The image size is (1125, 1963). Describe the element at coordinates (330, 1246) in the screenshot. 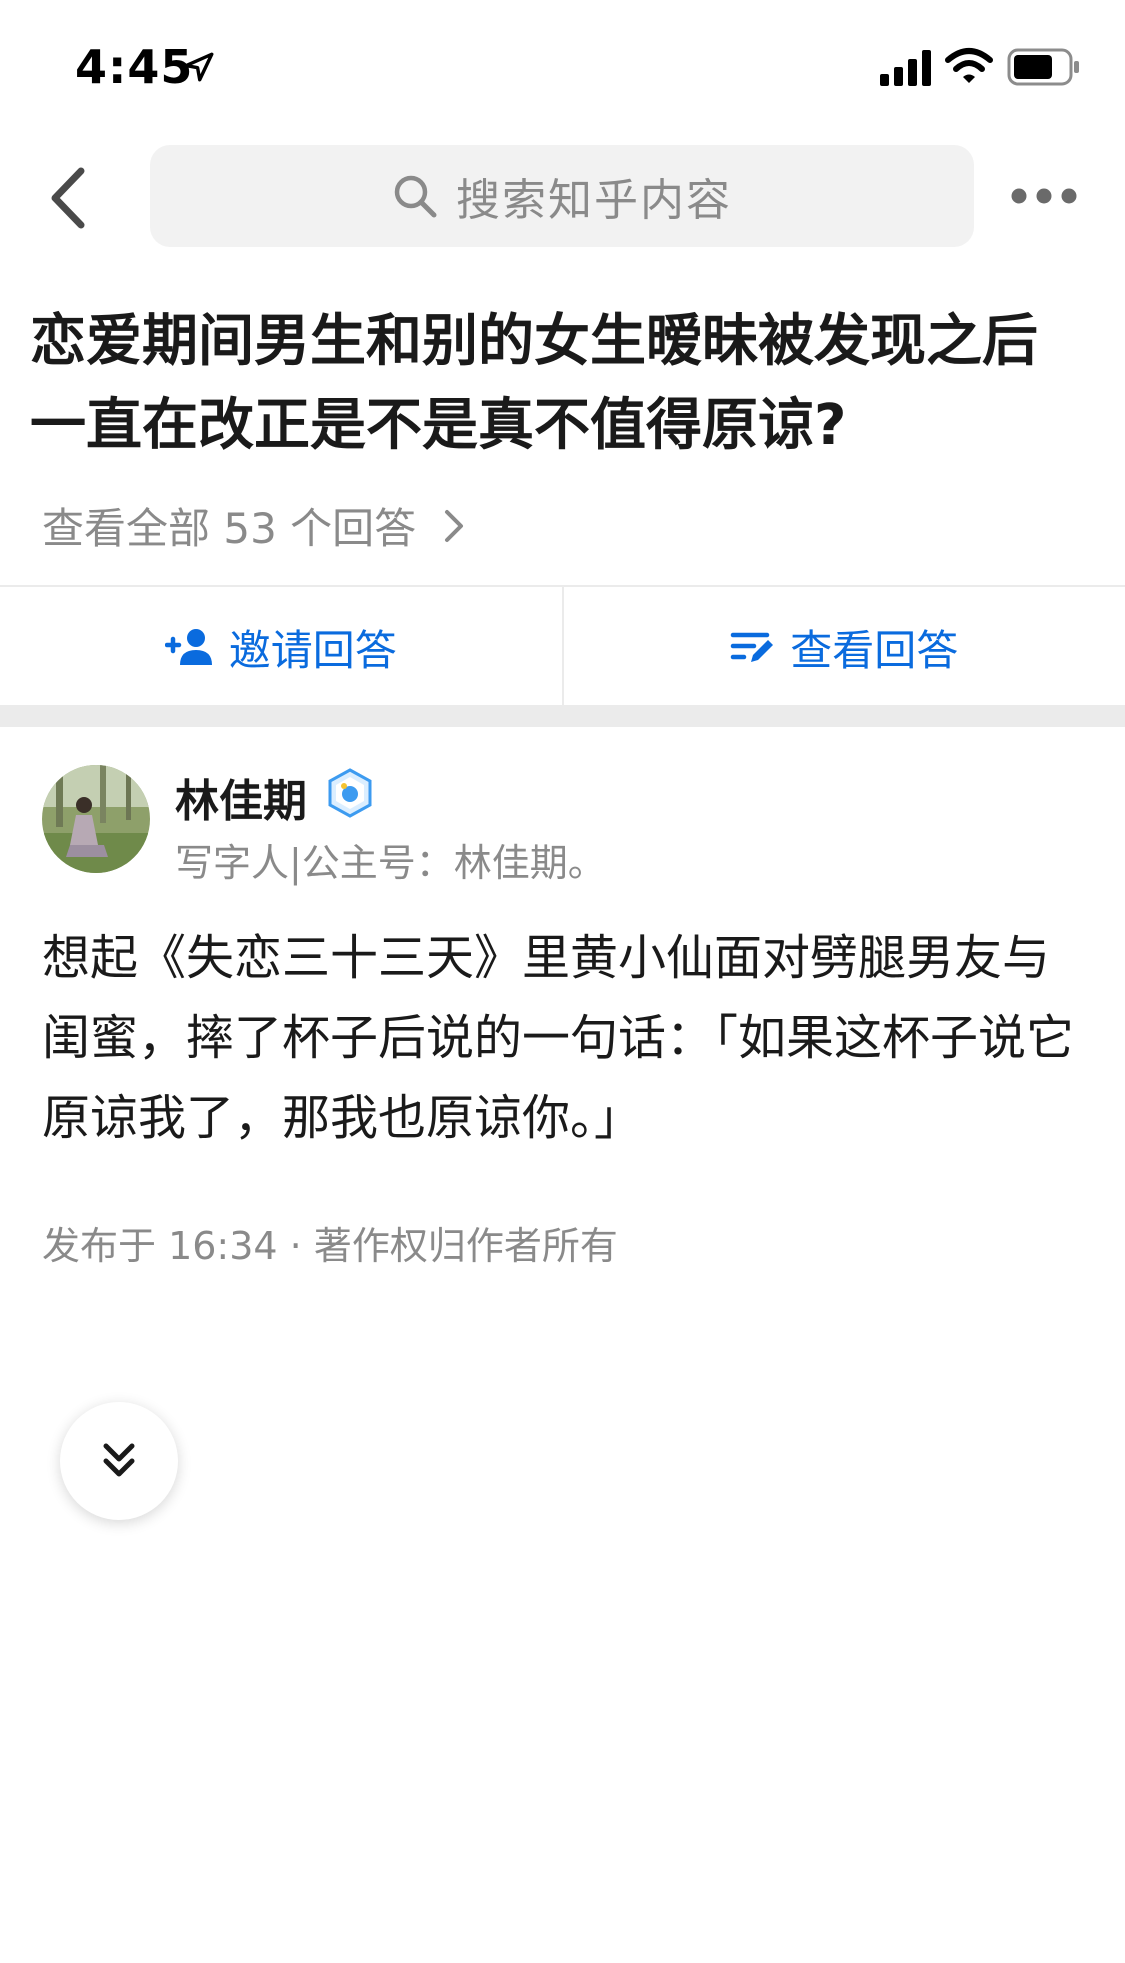

I see `answer-meta: 发布于 16:34 · 著作权归作者所有` at that location.